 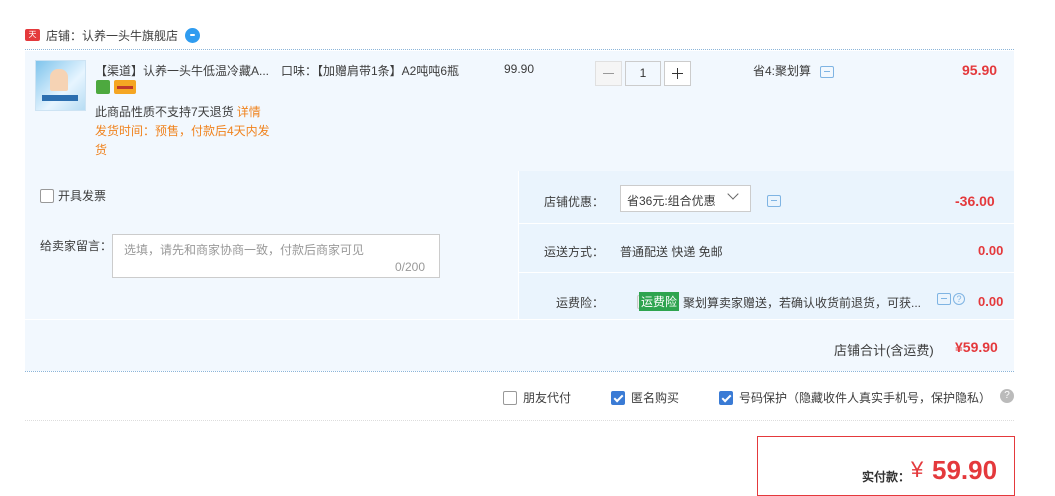 I want to click on shop-header: 天猫 店铺：认养一头牛旗舰店, so click(x=113, y=38).